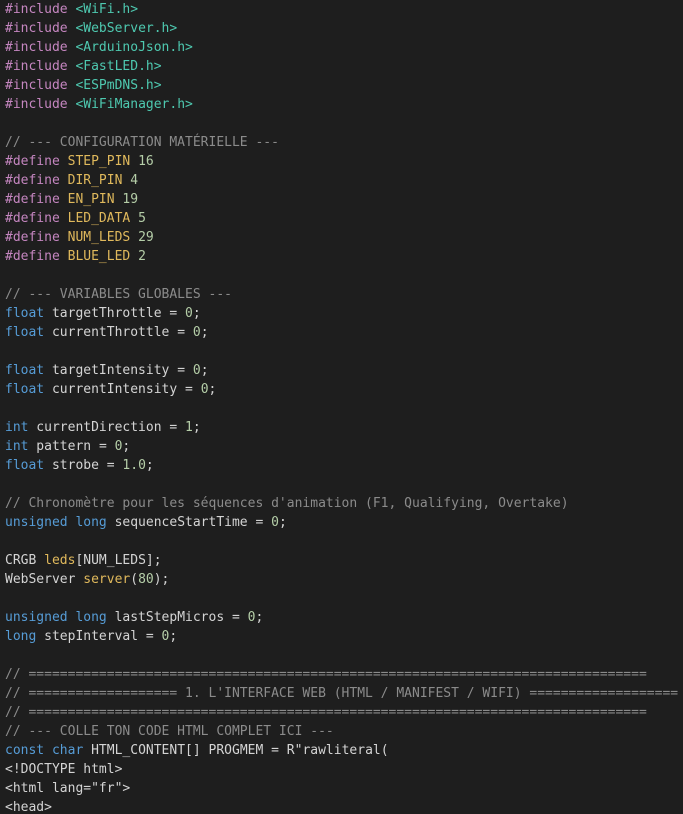 The width and height of the screenshot is (683, 814). Describe the element at coordinates (341, 446) in the screenshot. I see `code-line: int pattern = 0;` at that location.